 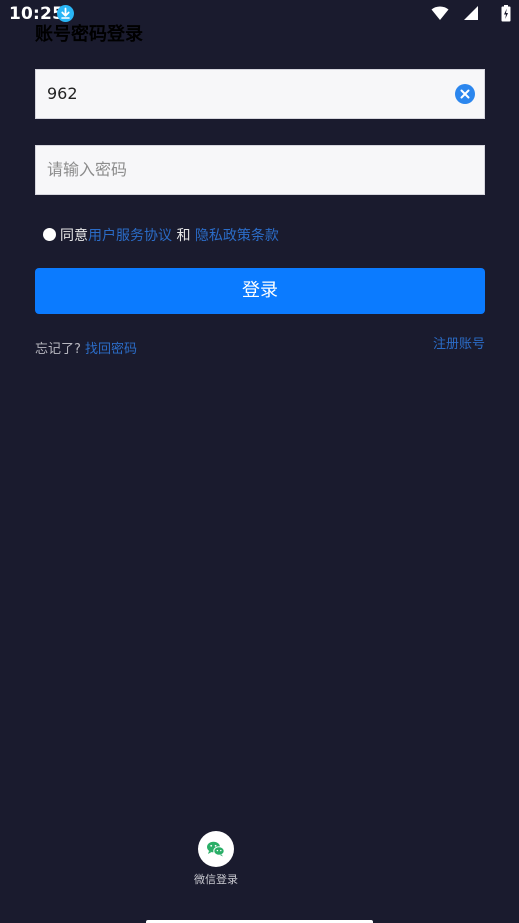 I want to click on agreement-connector: 和, so click(x=183, y=236).